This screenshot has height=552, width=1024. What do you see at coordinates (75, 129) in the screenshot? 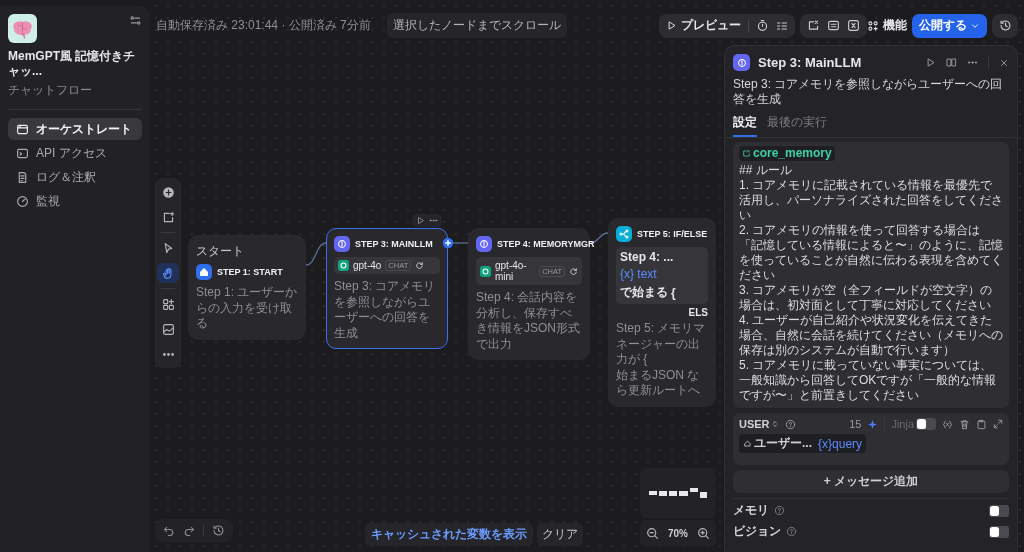
I see `nav-item: オーケストレート` at bounding box center [75, 129].